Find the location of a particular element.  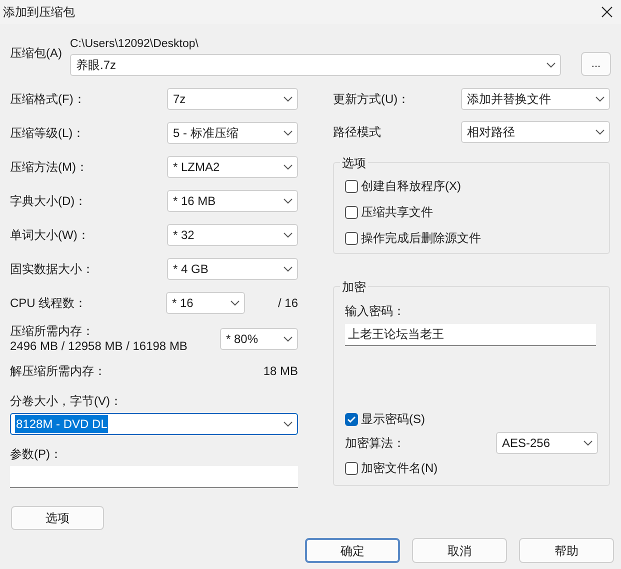

close-icon is located at coordinates (607, 12).